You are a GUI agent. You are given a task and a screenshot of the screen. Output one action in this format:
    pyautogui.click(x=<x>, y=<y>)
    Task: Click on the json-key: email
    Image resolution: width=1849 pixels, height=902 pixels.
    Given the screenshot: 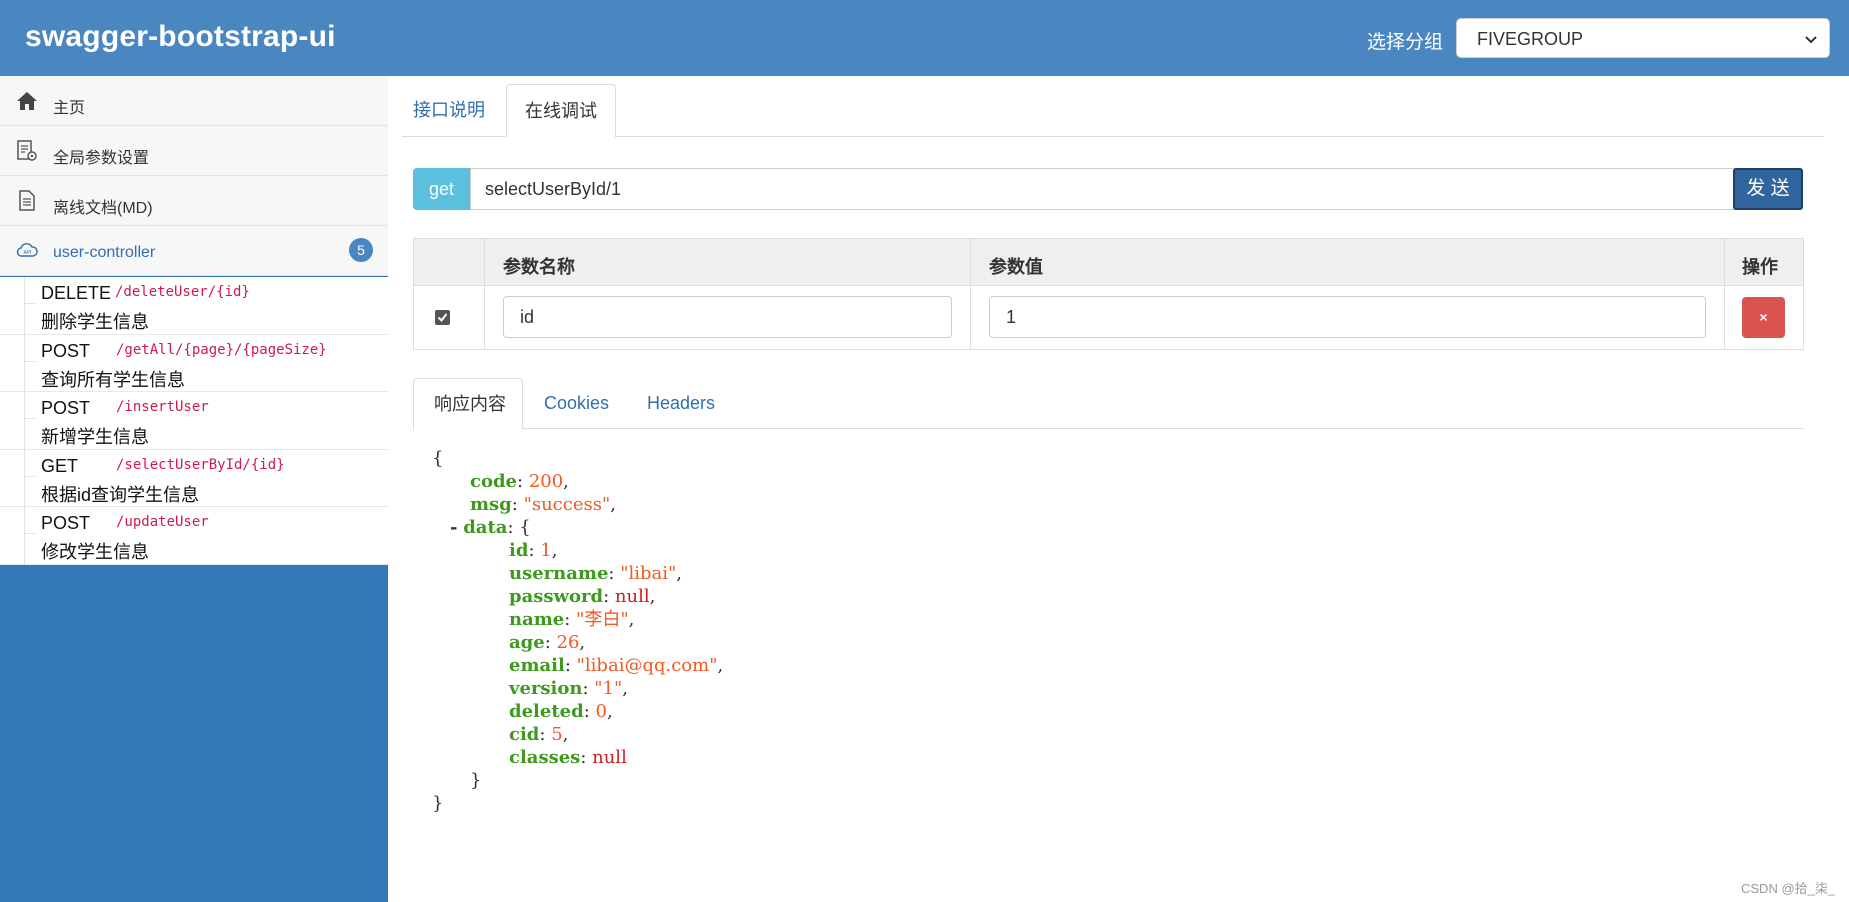 What is the action you would take?
    pyautogui.click(x=537, y=665)
    